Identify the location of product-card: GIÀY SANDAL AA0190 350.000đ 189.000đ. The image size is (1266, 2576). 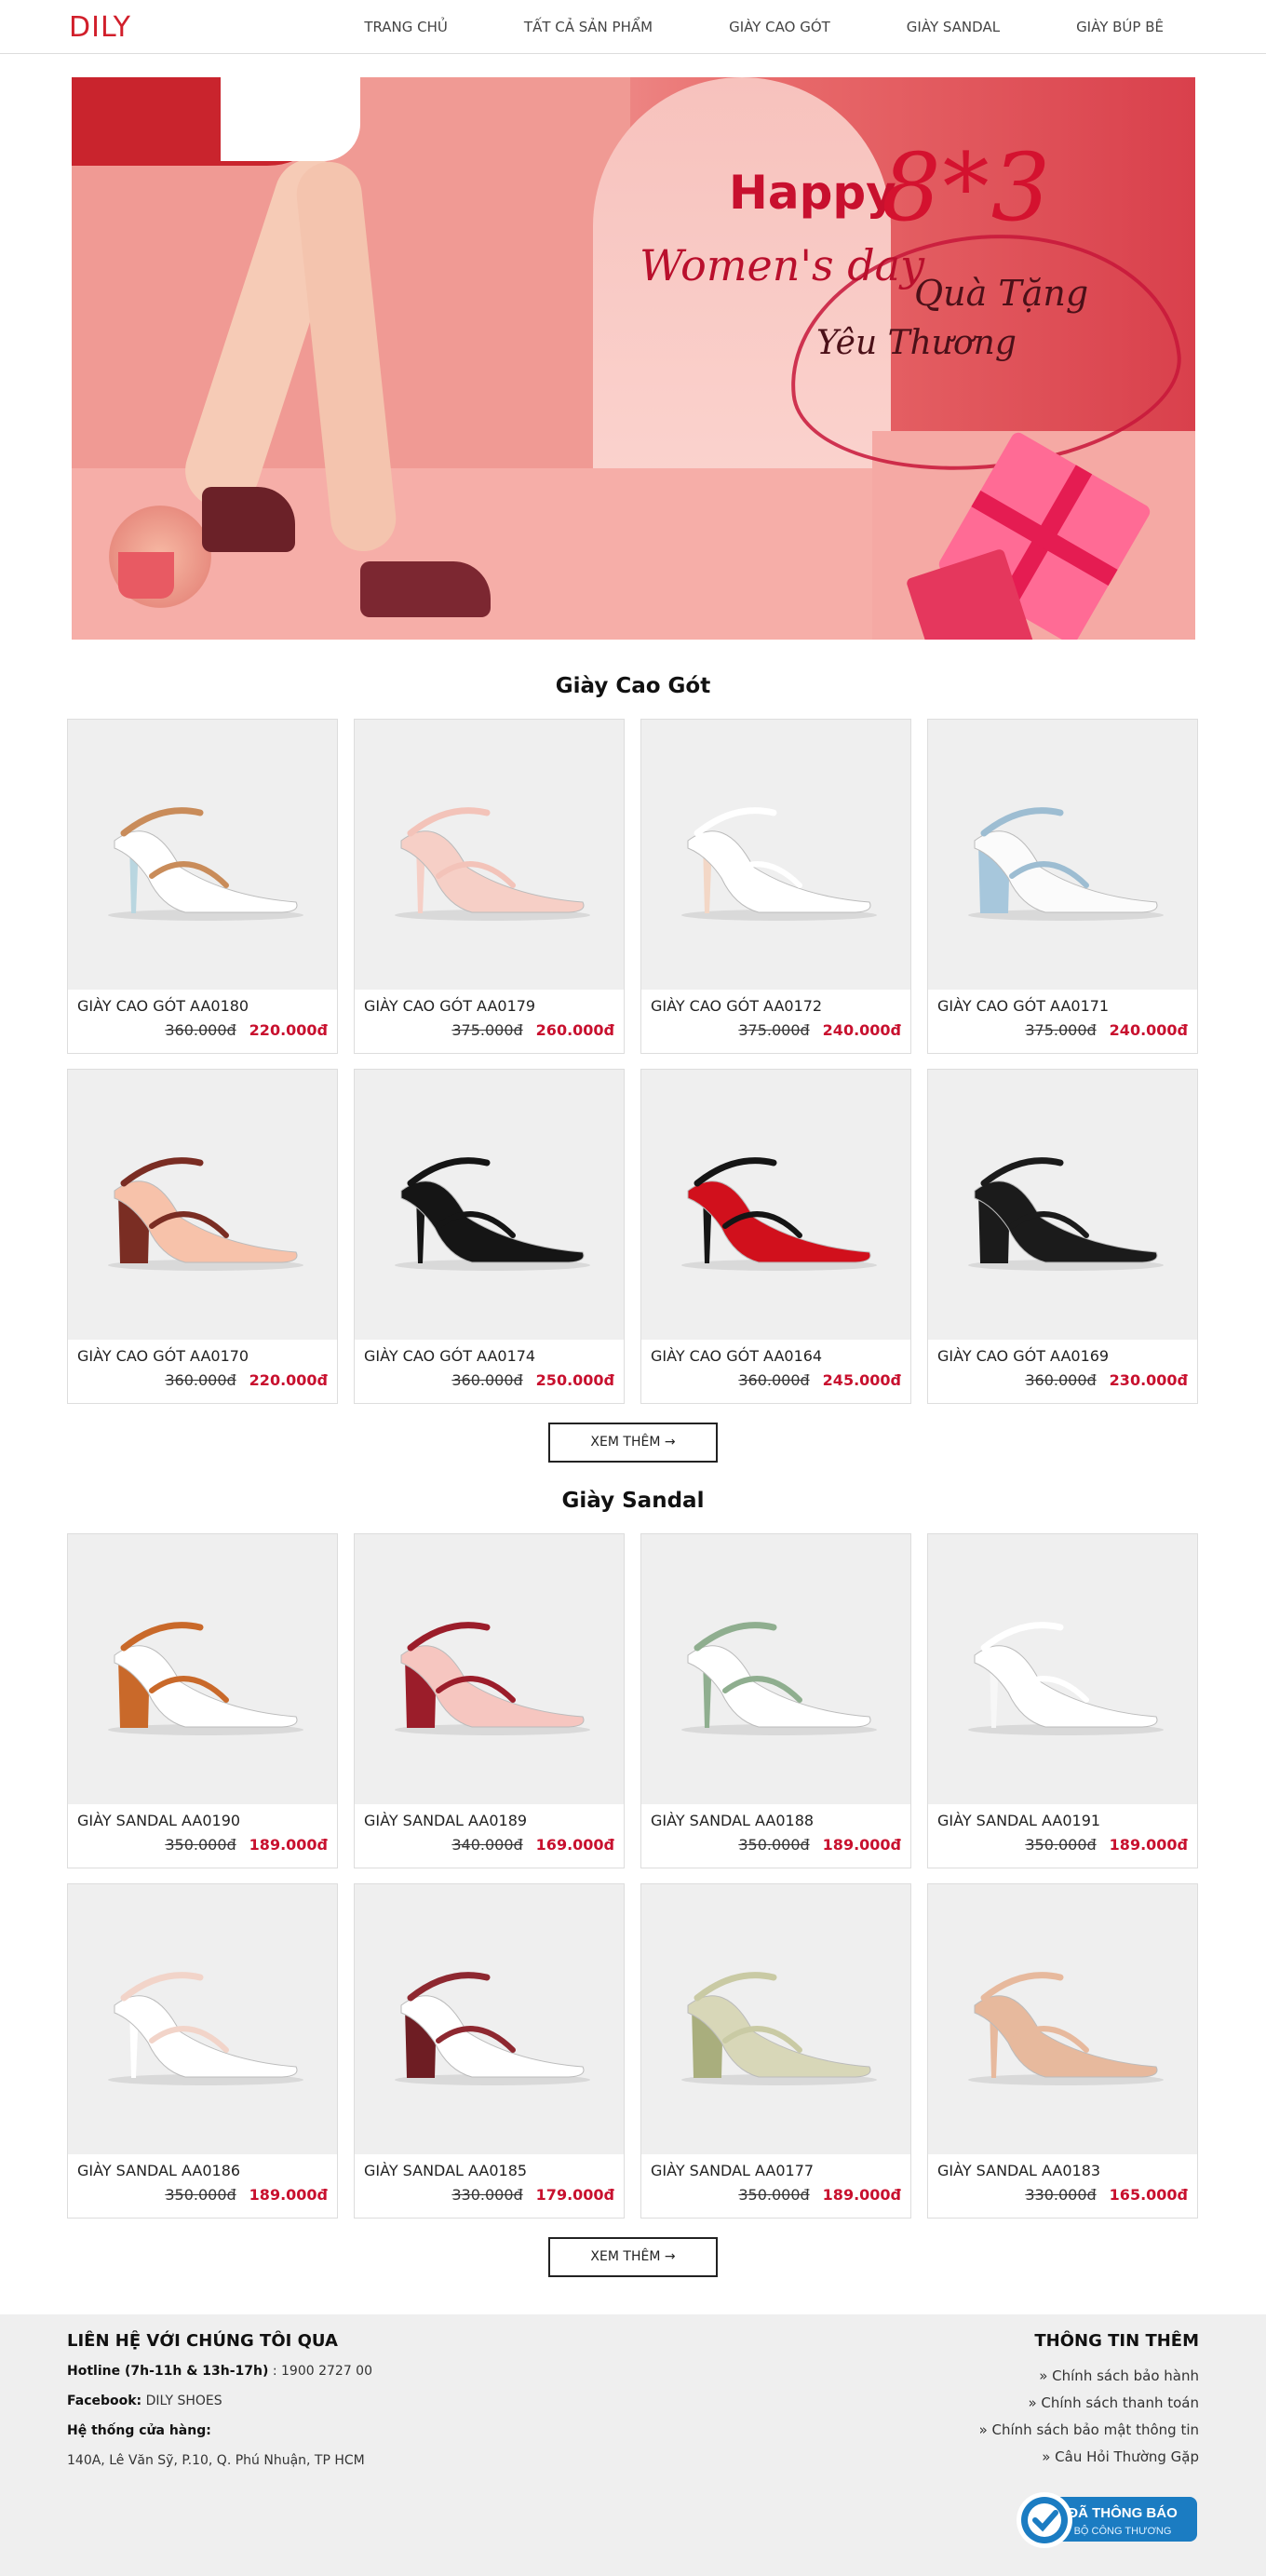
(203, 1700).